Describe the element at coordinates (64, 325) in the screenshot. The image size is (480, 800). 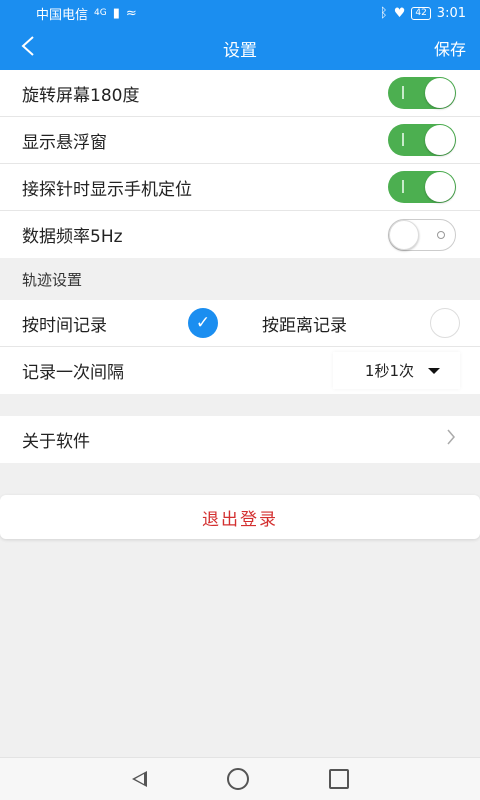
I see `record-by-time-label: 按时间记录` at that location.